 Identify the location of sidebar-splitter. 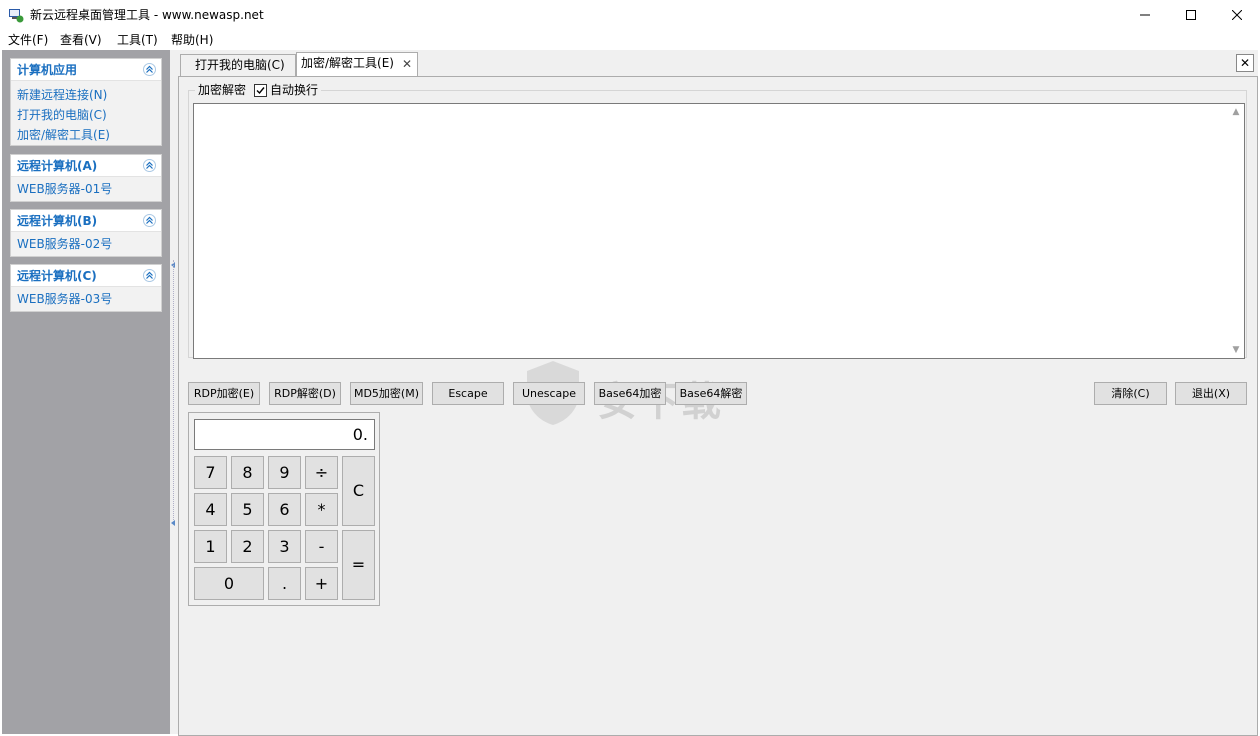
(174, 392).